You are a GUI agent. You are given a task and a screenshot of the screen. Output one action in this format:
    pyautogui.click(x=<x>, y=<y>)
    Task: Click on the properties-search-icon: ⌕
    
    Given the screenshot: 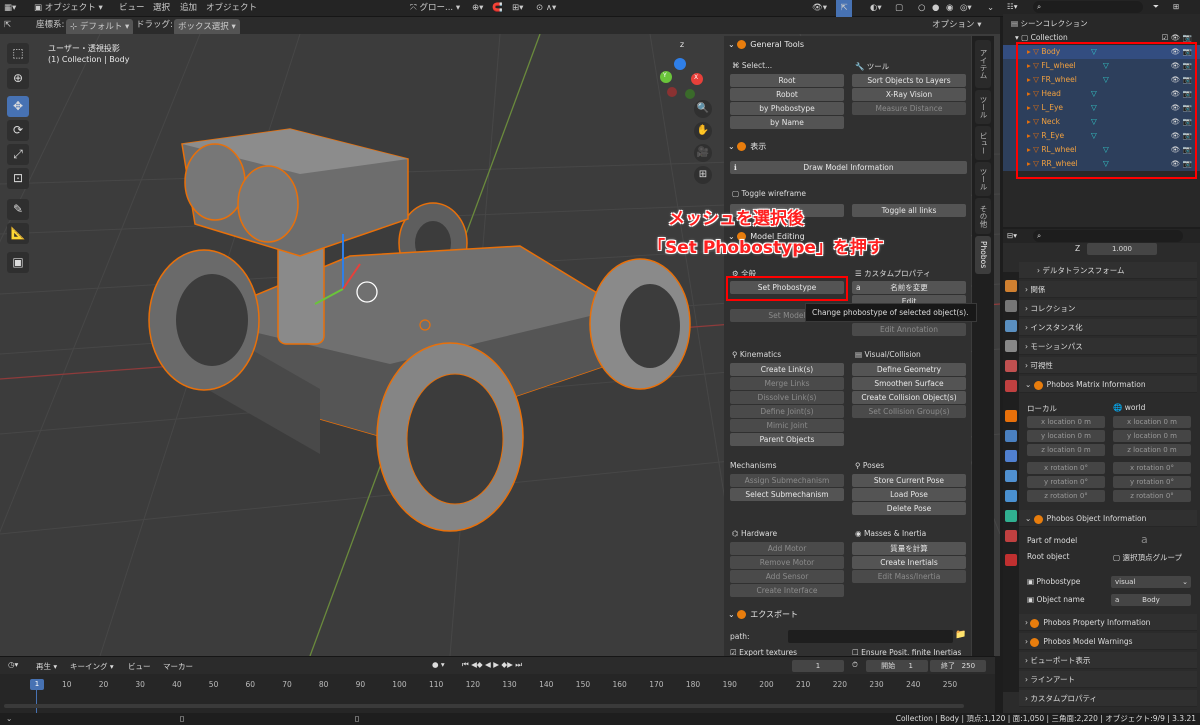 What is the action you would take?
    pyautogui.click(x=1108, y=236)
    